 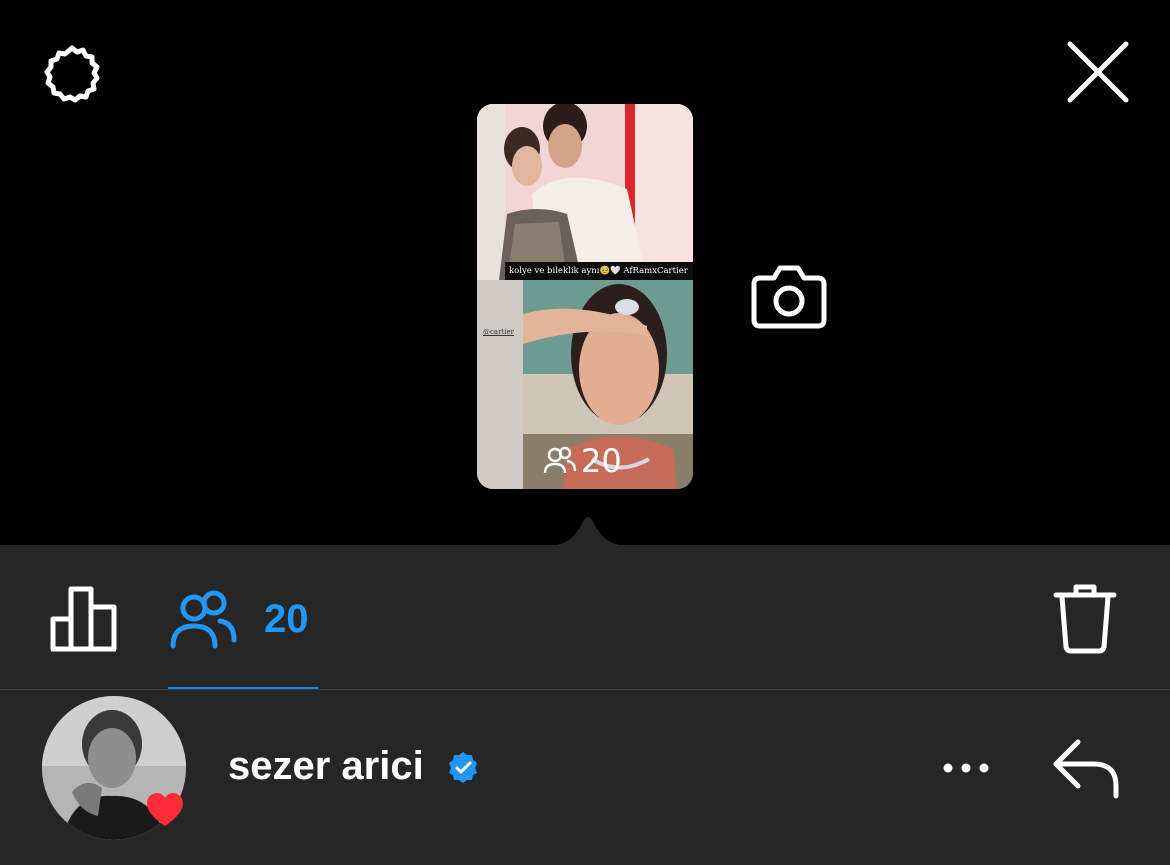 I want to click on camera-icon, so click(x=789, y=297).